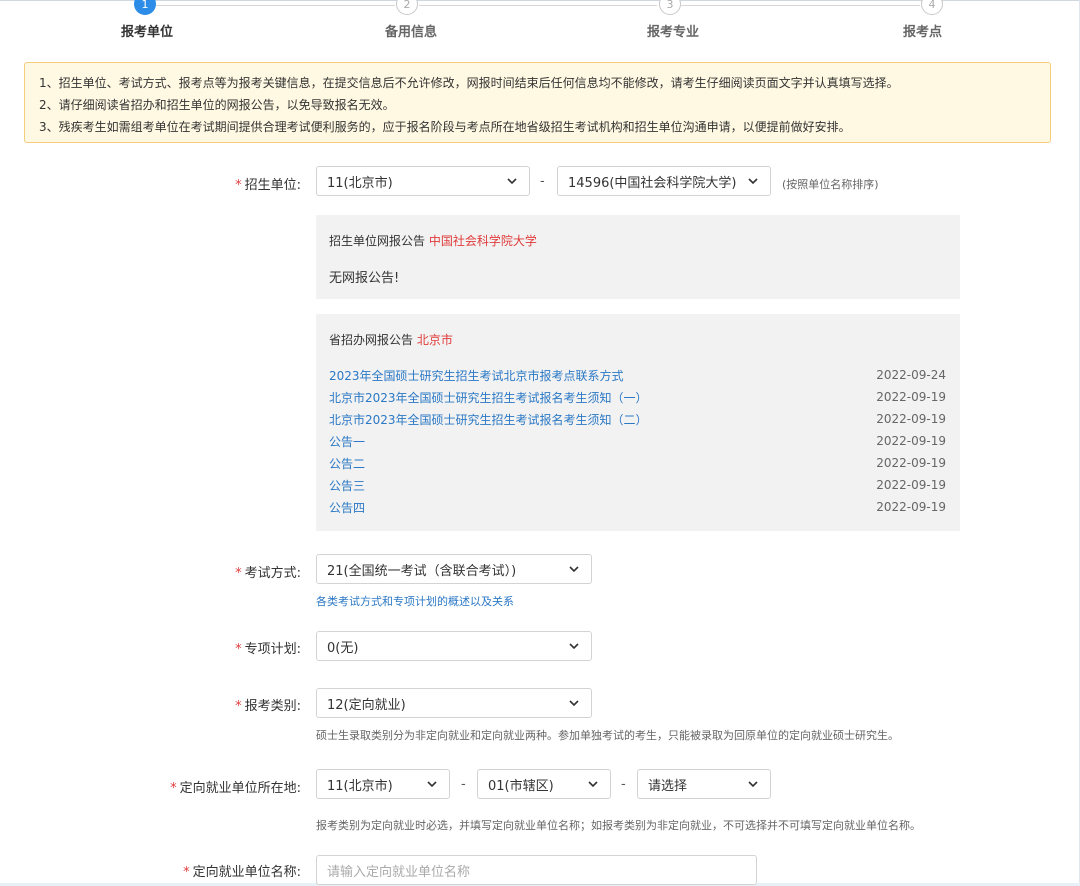 This screenshot has height=886, width=1080. What do you see at coordinates (411, 32) in the screenshot?
I see `step-2-label: 备用信息` at bounding box center [411, 32].